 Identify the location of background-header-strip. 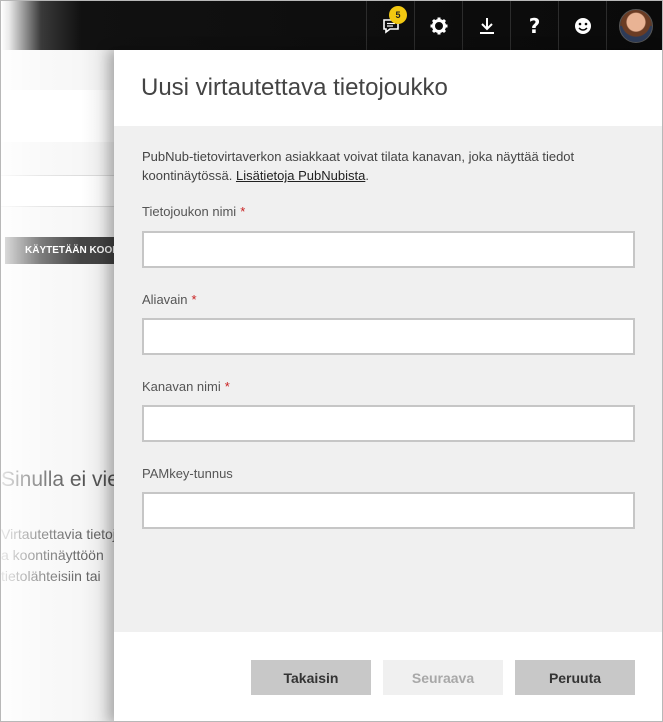
(58, 116).